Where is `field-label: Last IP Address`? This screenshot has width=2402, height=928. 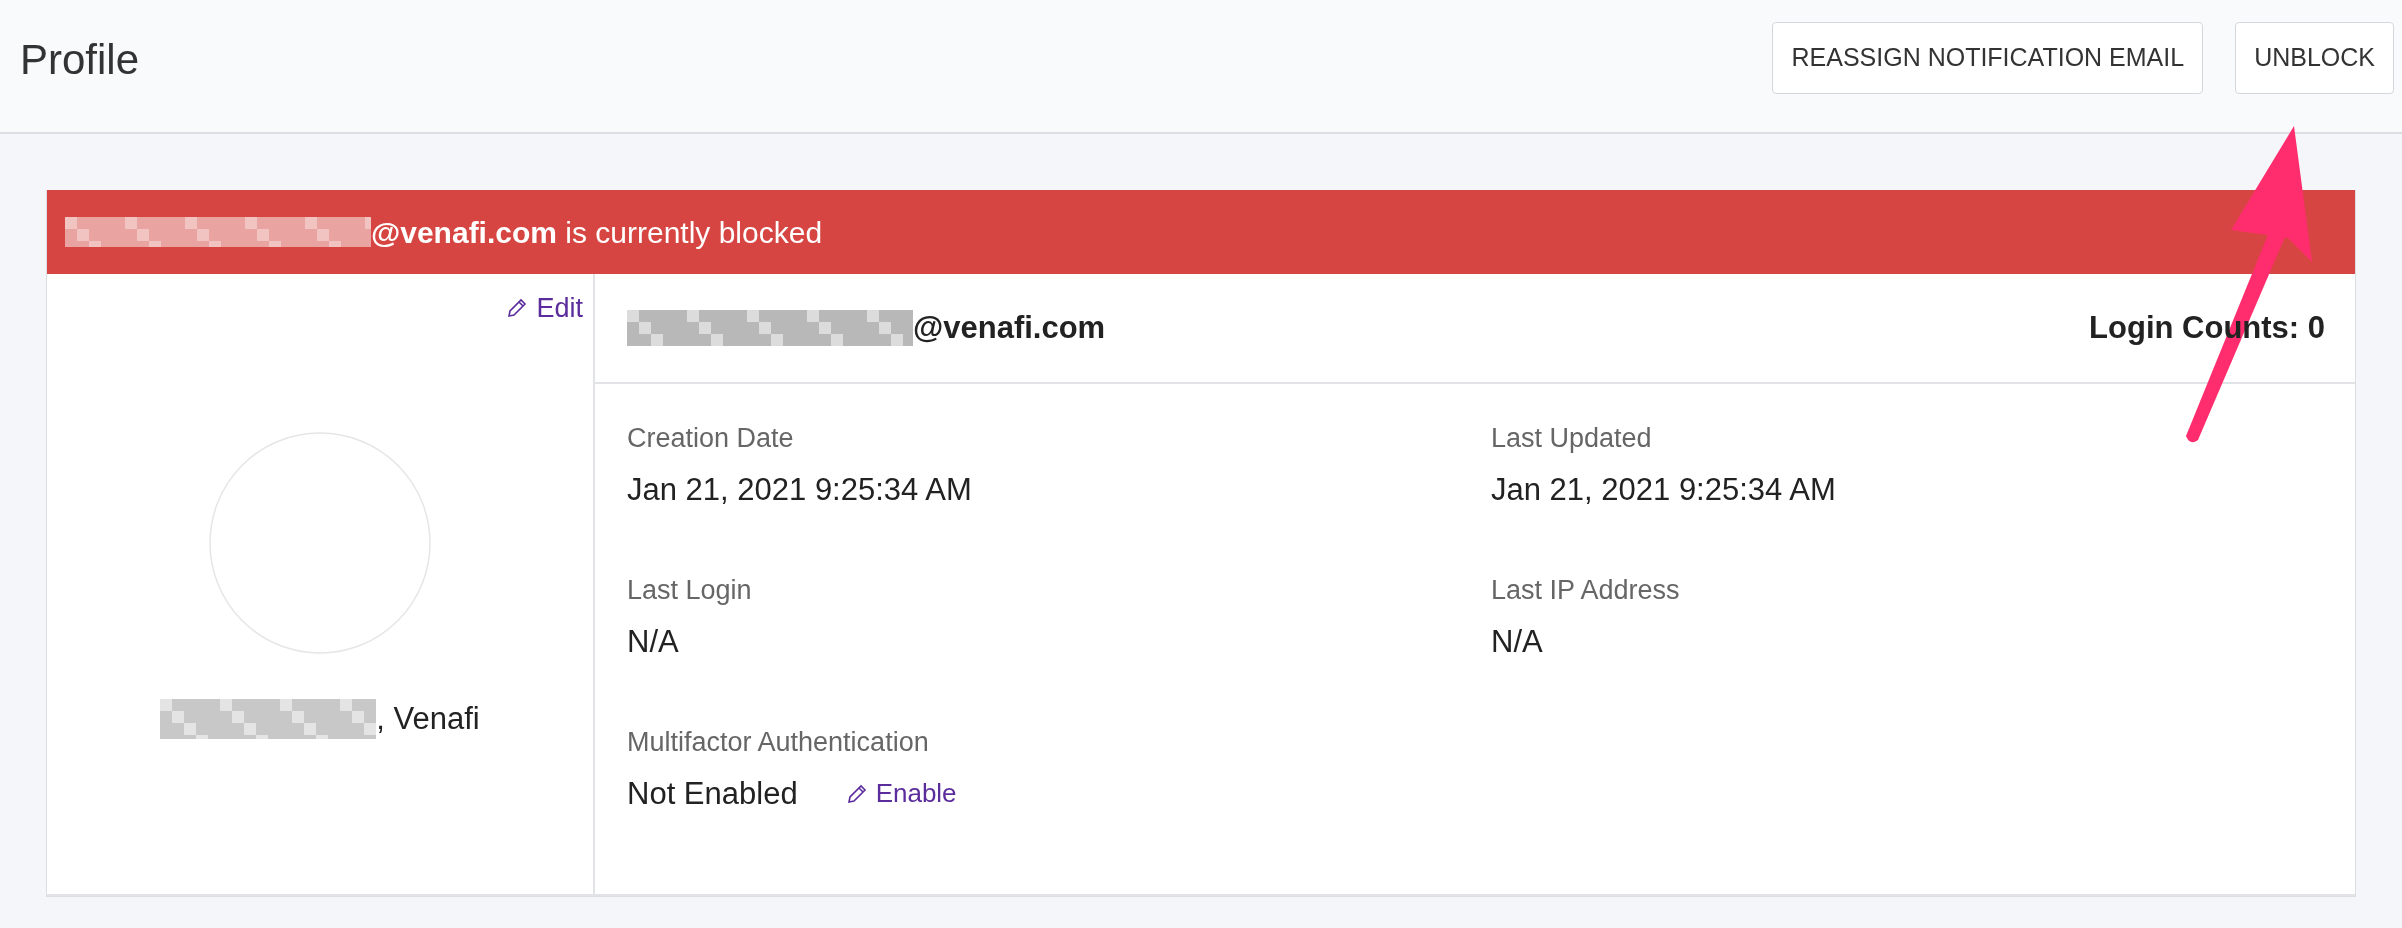 field-label: Last IP Address is located at coordinates (1585, 590).